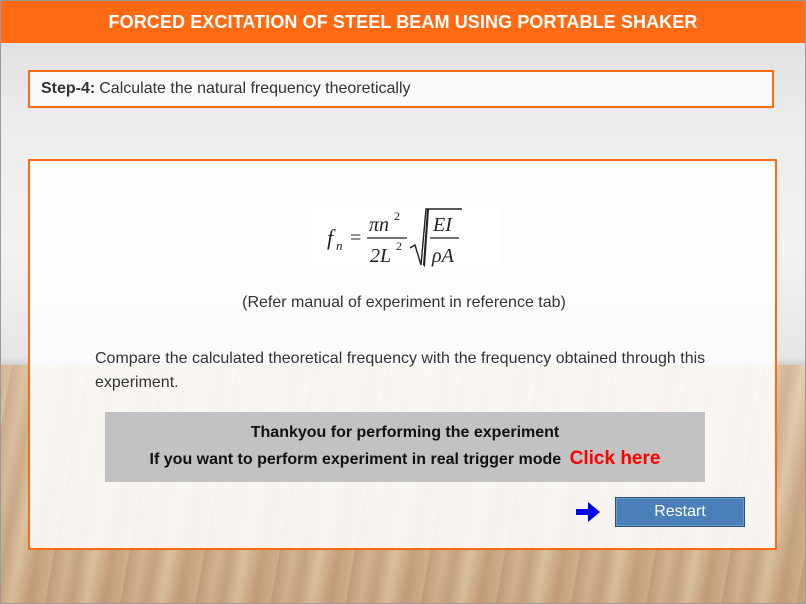  I want to click on formula-denominator: 2L, so click(380, 256).